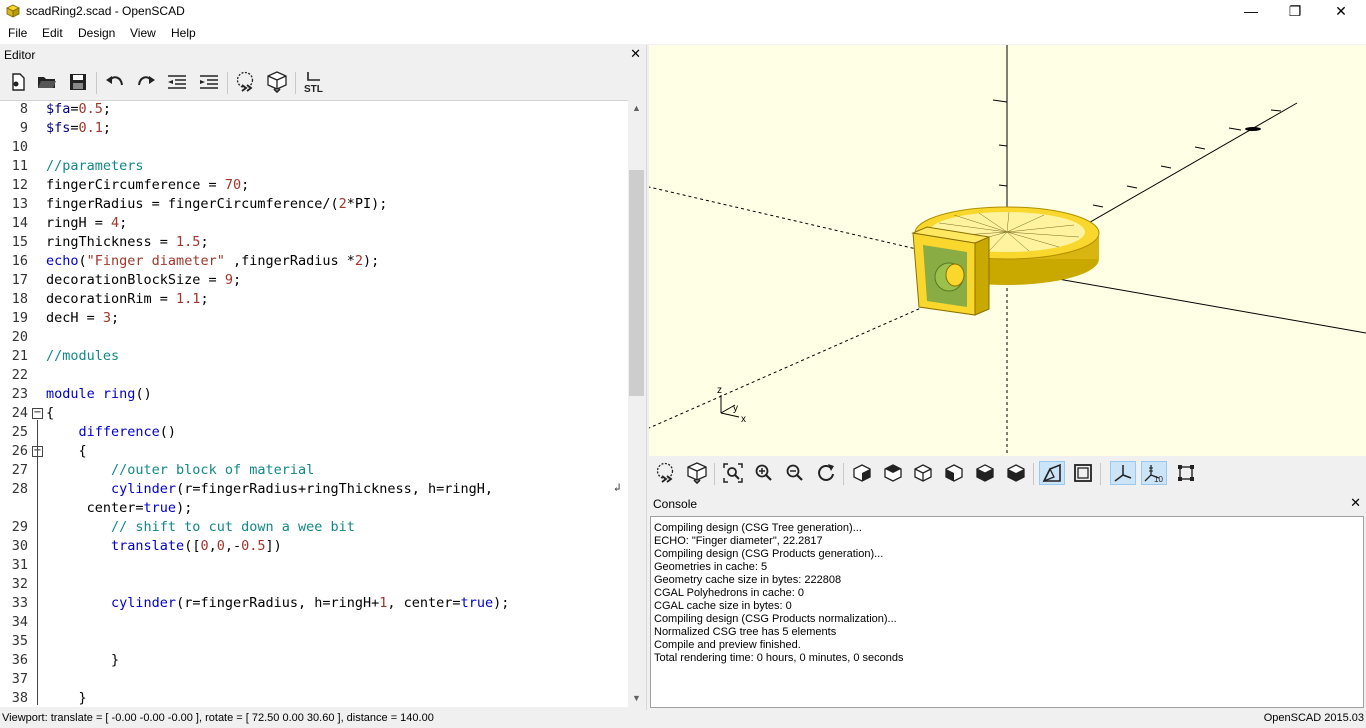 The height and width of the screenshot is (728, 1366). I want to click on code-line: 10, so click(314, 148).